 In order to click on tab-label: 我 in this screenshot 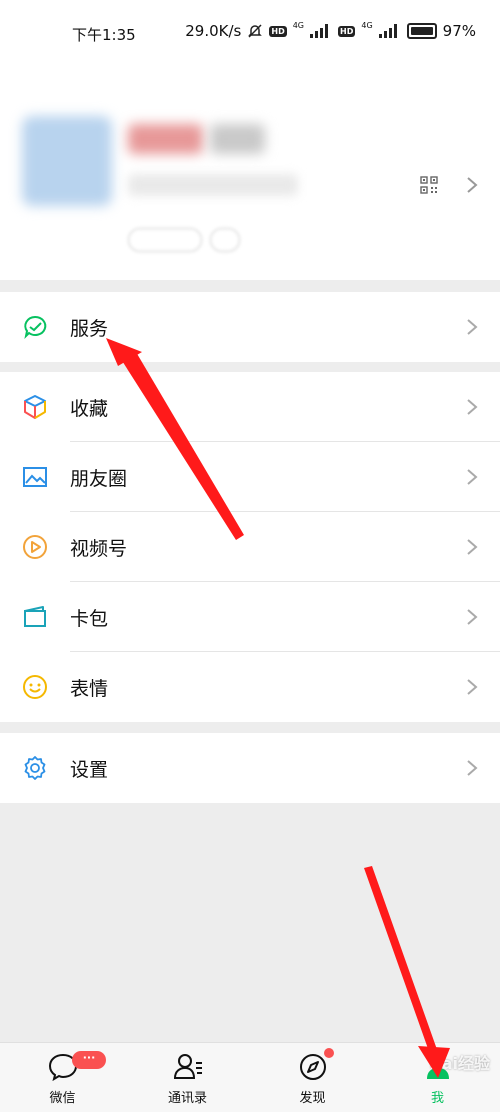, I will do `click(437, 1098)`.